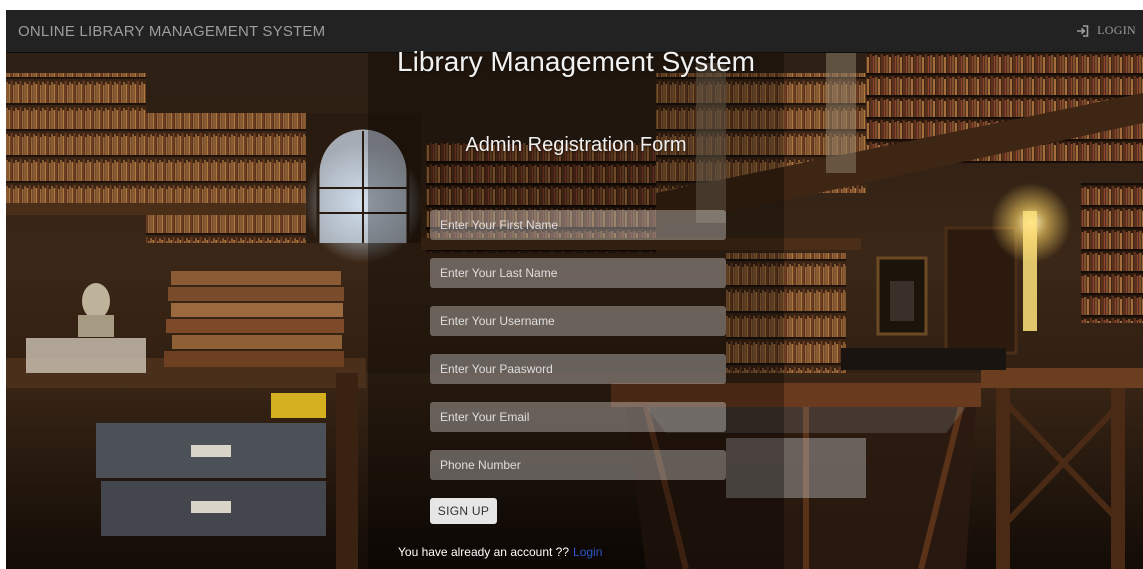 The height and width of the screenshot is (569, 1143). What do you see at coordinates (578, 225) in the screenshot?
I see `first-name-field` at bounding box center [578, 225].